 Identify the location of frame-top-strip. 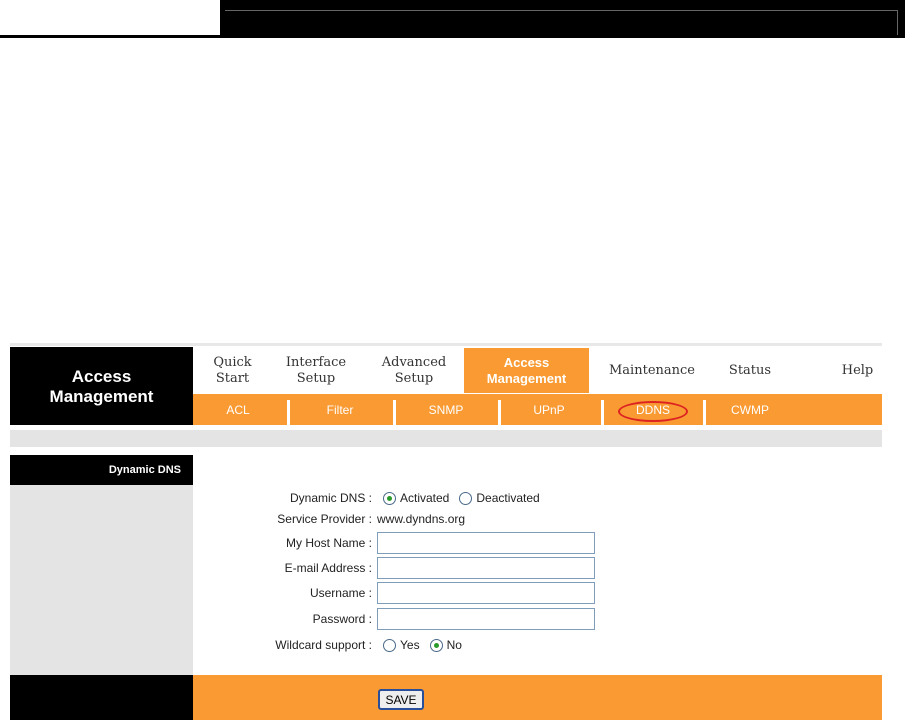
(446, 344).